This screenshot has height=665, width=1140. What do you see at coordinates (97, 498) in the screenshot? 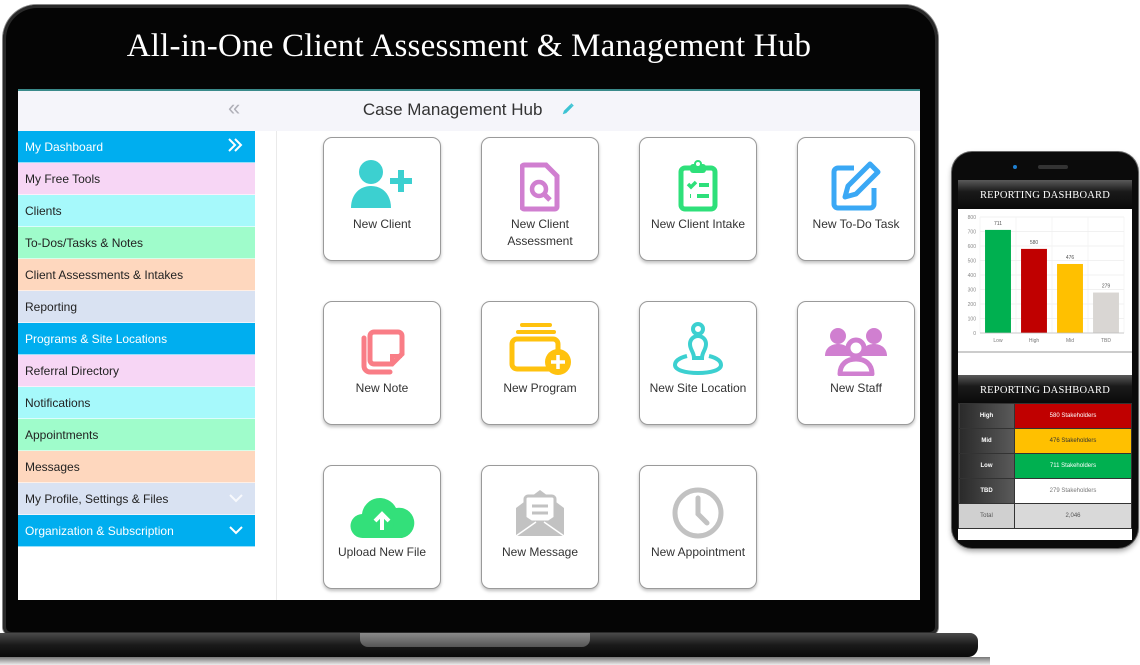
I see `sidebar-item-label: My Profile, Settings & Files` at bounding box center [97, 498].